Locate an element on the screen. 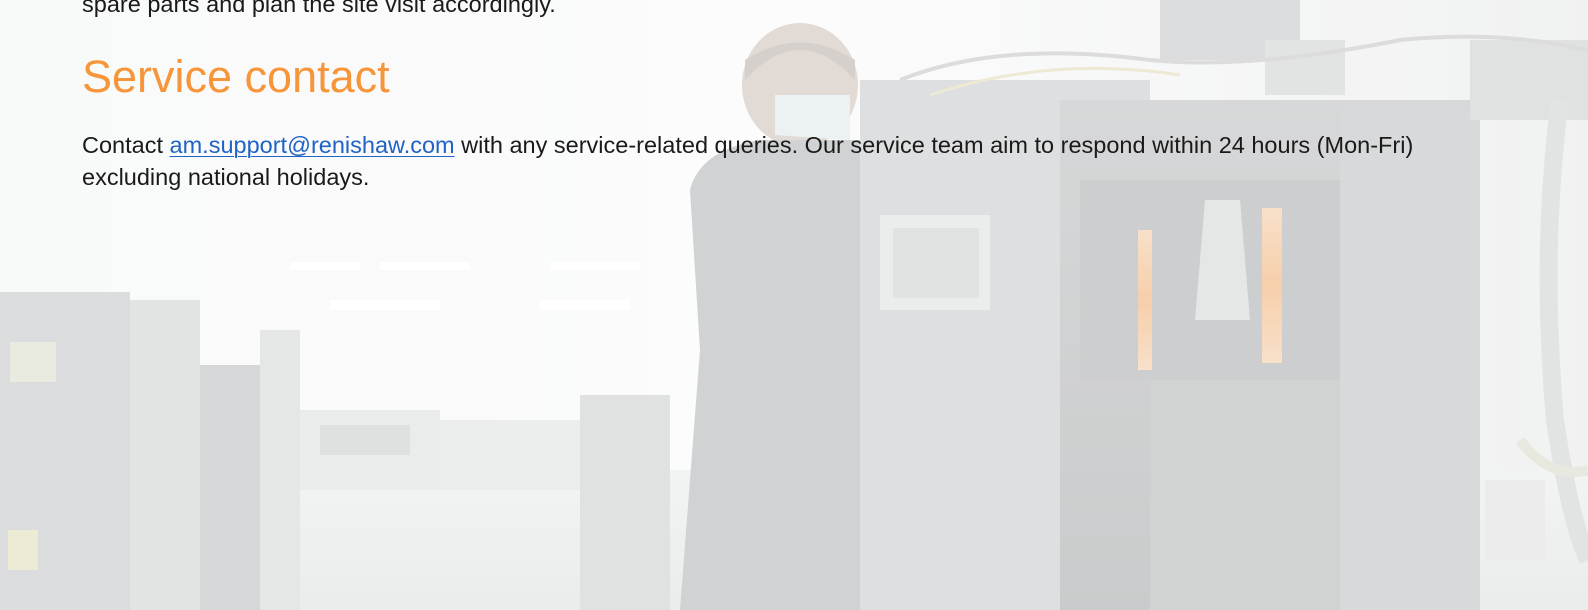 Image resolution: width=1588 pixels, height=610 pixels. support-email-link: am.support@renishaw.com is located at coordinates (312, 145).